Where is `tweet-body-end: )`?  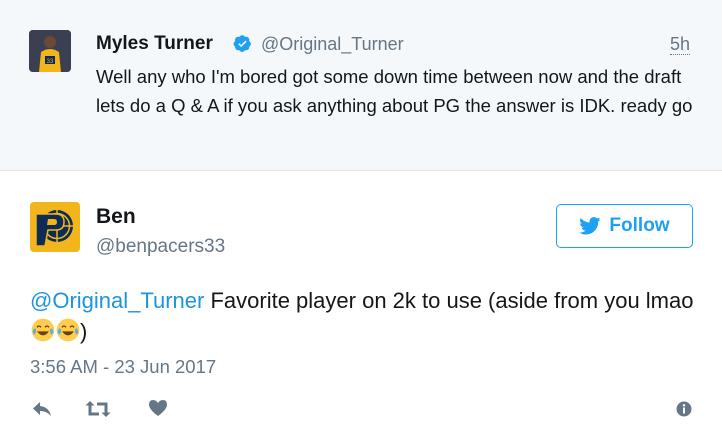 tweet-body-end: ) is located at coordinates (84, 331).